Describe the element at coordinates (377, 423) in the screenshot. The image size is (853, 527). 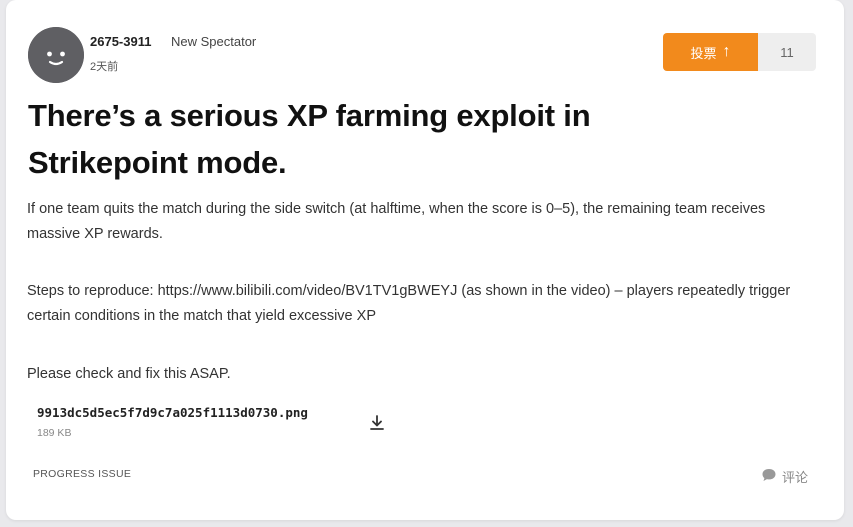
I see `download-icon` at that location.